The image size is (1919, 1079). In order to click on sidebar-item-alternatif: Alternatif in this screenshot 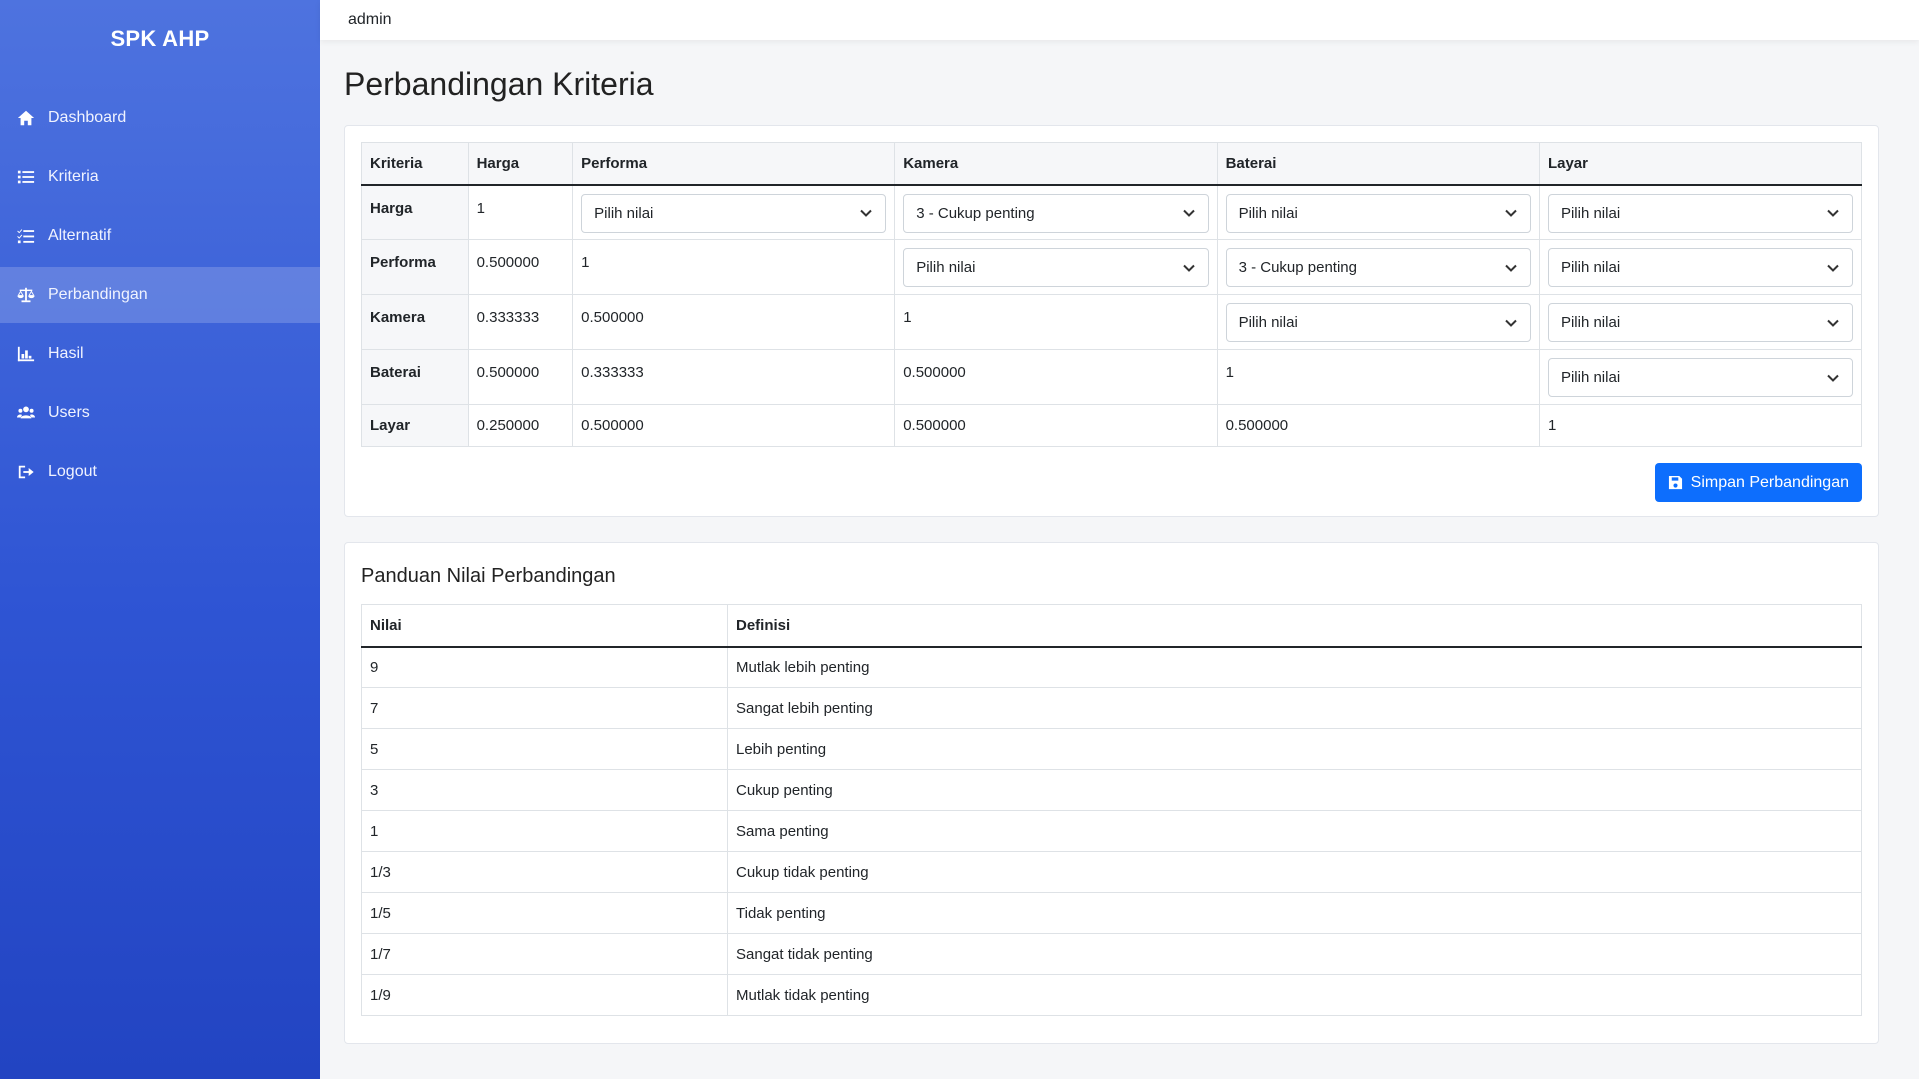, I will do `click(160, 236)`.